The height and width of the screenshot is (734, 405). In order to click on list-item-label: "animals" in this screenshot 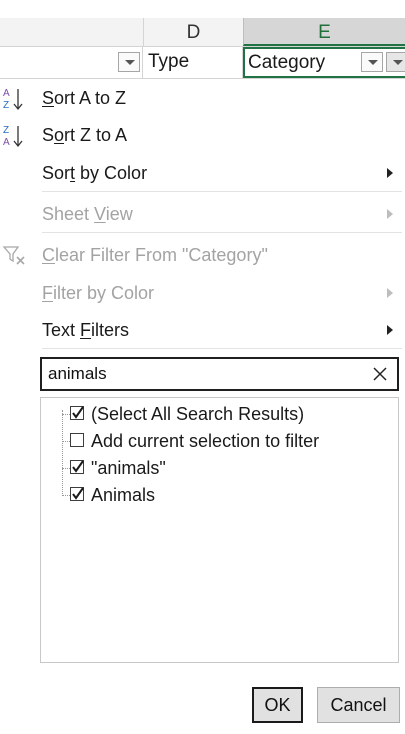, I will do `click(128, 468)`.